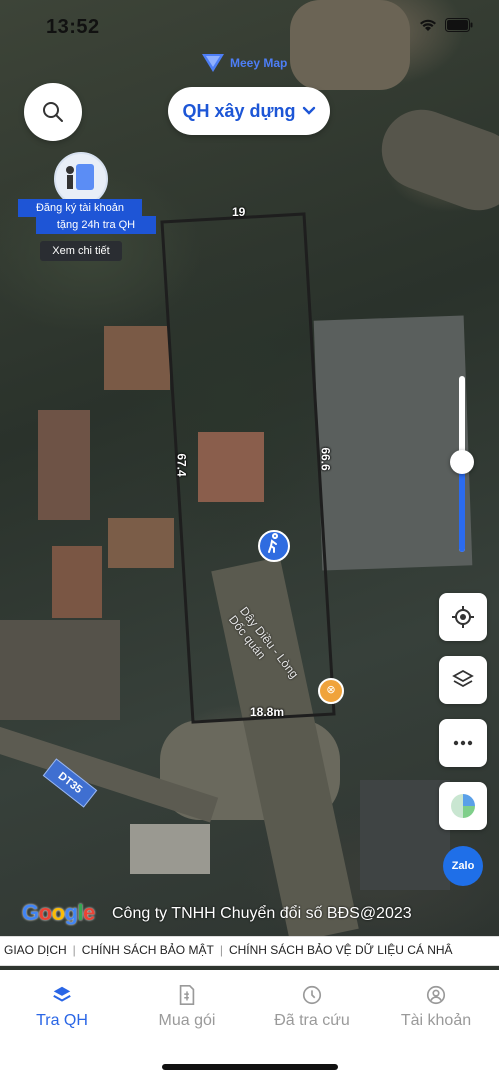 Image resolution: width=499 pixels, height=1080 pixels. I want to click on layers-button, so click(463, 680).